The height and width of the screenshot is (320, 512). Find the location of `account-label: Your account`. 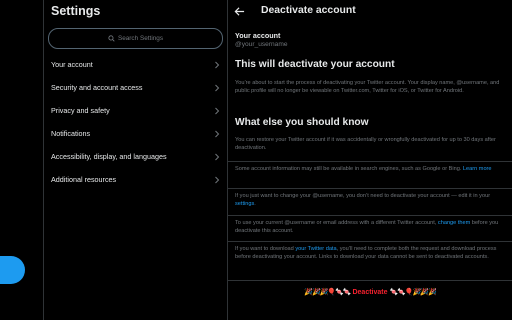

account-label: Your account is located at coordinates (258, 35).